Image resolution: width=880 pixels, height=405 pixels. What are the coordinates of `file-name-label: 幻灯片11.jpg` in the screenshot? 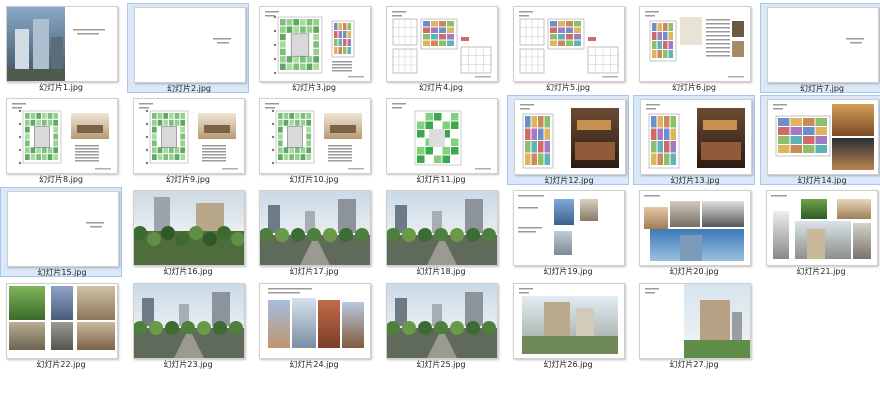 It's located at (441, 179).